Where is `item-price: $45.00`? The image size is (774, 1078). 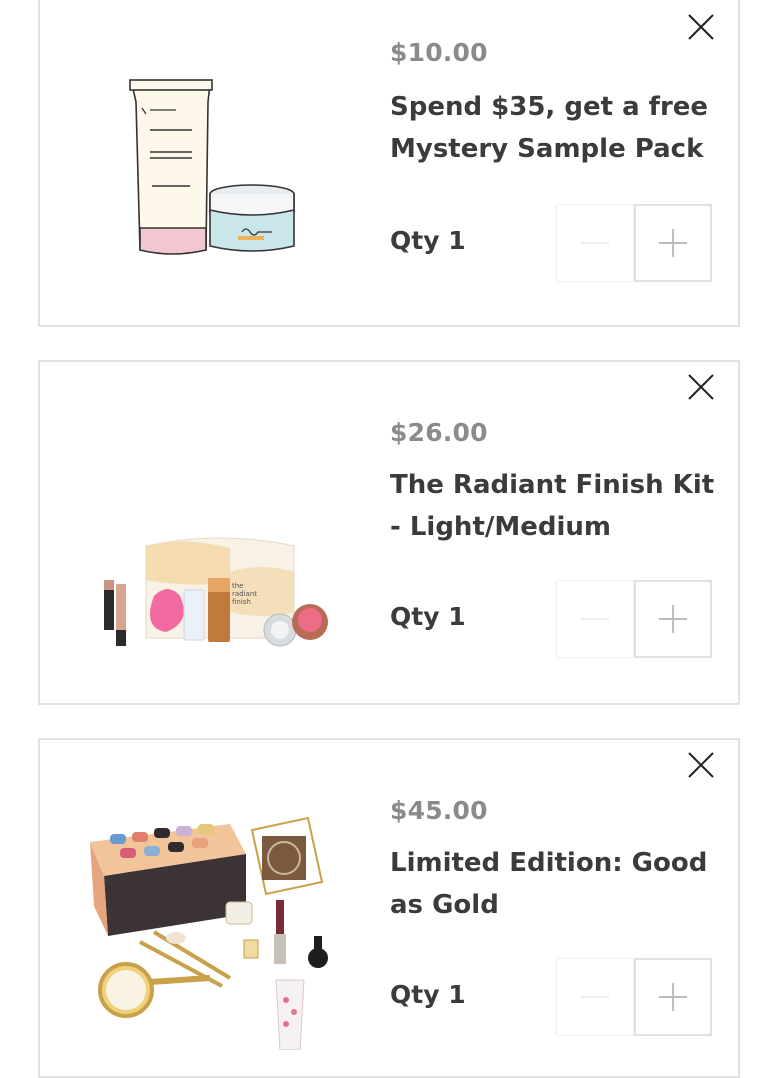
item-price: $45.00 is located at coordinates (439, 810).